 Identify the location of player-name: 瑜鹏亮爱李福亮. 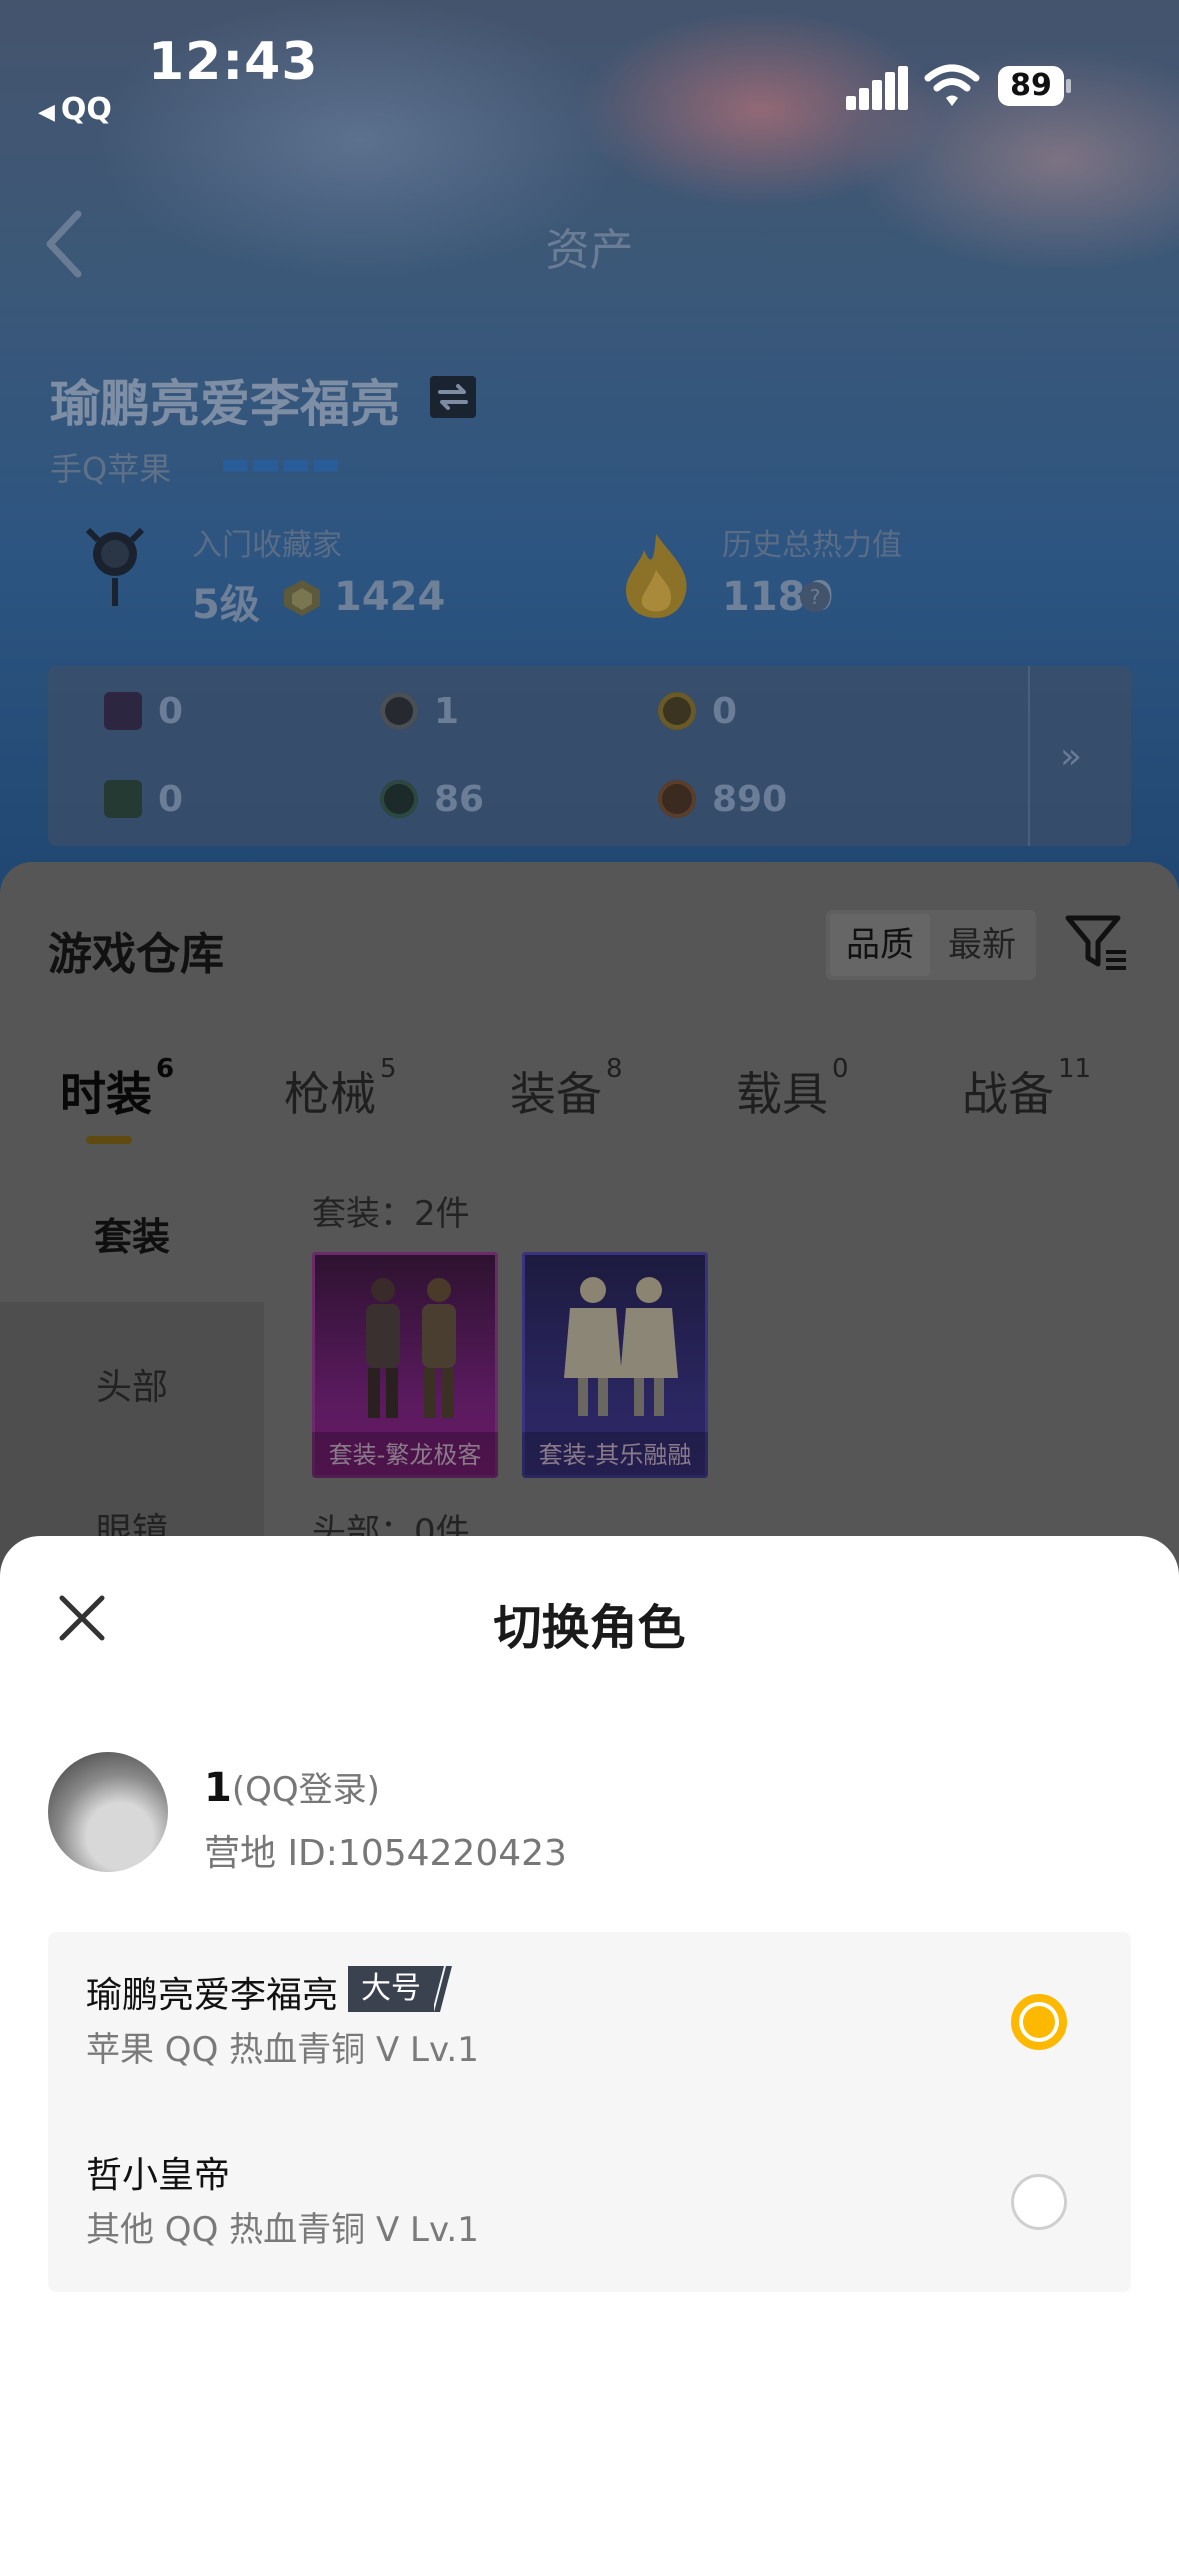
(225, 404).